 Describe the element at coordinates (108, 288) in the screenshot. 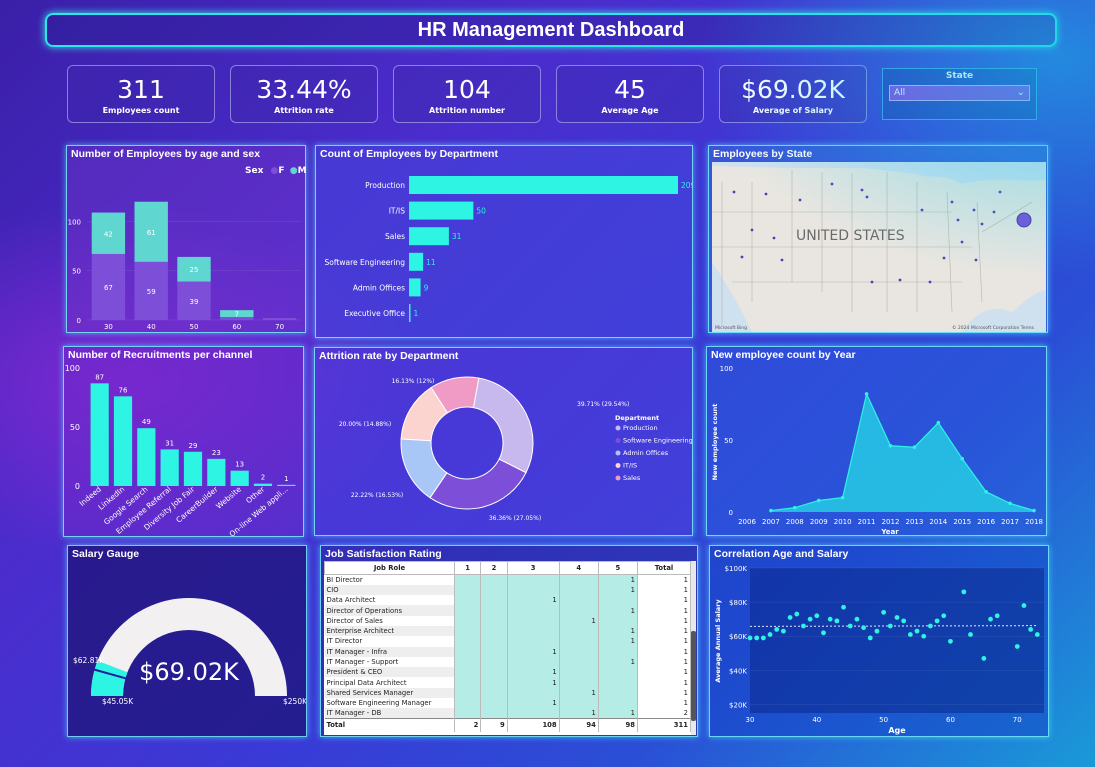

I see `data-label-f: 67` at that location.